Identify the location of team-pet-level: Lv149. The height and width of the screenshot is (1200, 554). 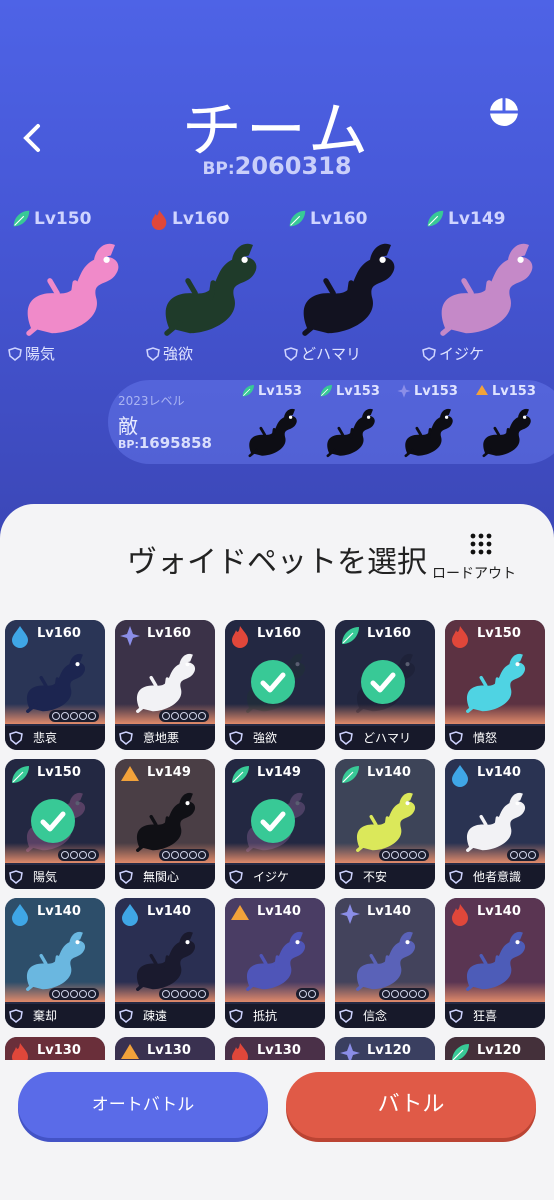
(477, 219).